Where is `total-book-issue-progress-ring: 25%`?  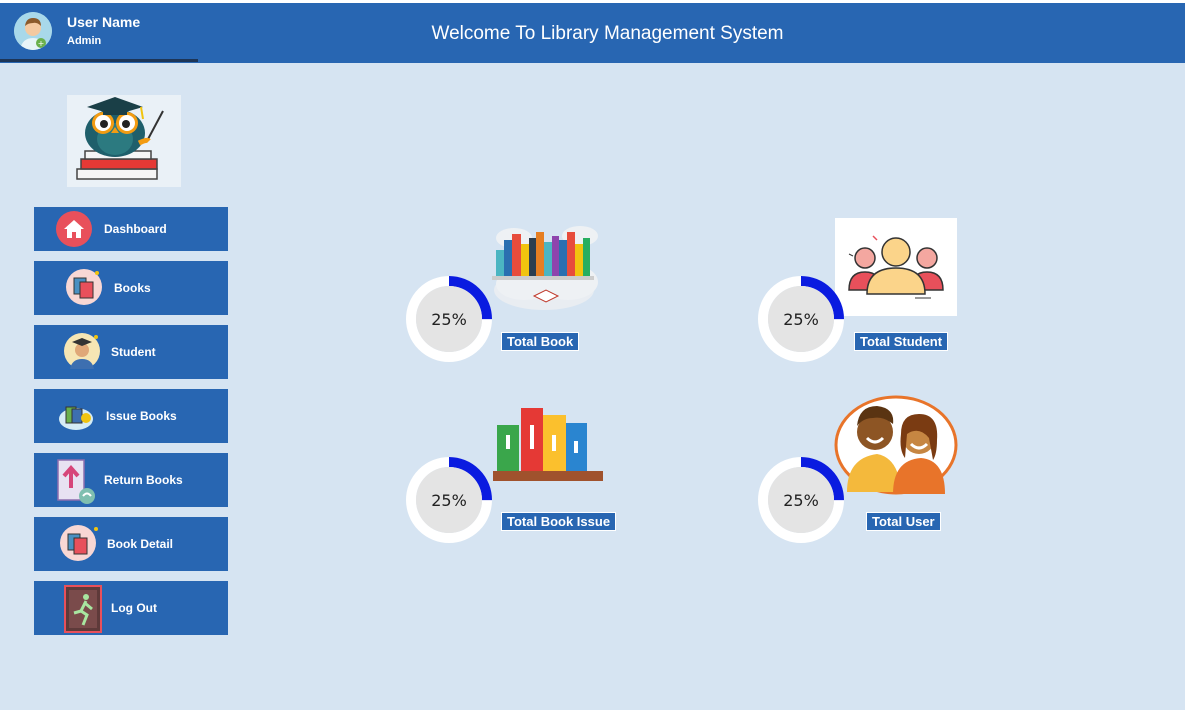
total-book-issue-progress-ring: 25% is located at coordinates (449, 500).